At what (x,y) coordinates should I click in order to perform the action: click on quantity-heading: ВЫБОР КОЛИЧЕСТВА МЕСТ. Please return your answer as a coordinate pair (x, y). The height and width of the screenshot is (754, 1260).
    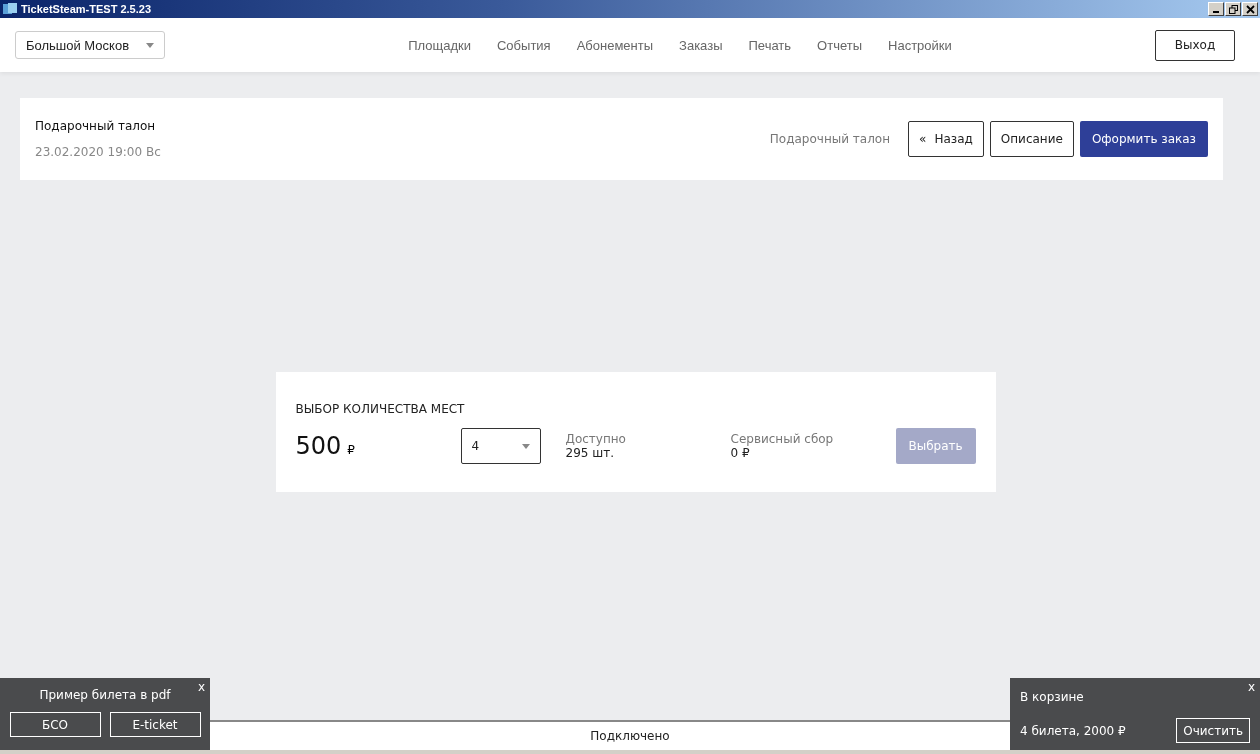
    Looking at the image, I should click on (380, 409).